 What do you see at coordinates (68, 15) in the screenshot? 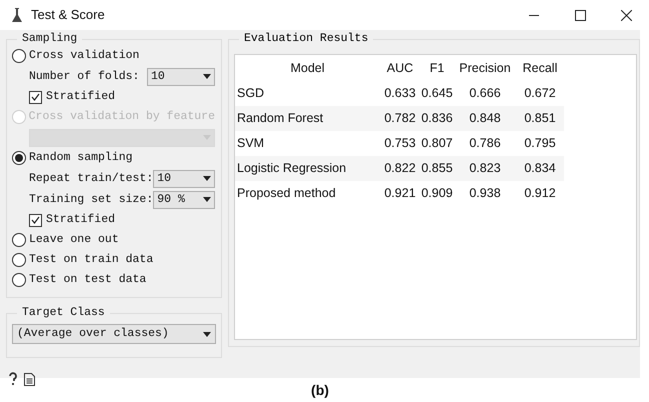
I see `window-title: Test & Score` at bounding box center [68, 15].